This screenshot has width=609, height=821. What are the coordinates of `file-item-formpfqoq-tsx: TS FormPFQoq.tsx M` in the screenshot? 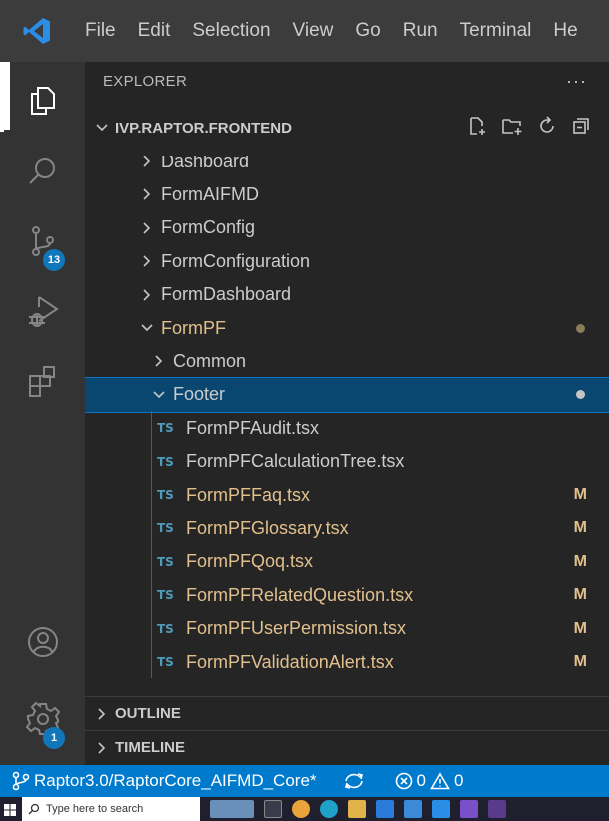 It's located at (347, 562).